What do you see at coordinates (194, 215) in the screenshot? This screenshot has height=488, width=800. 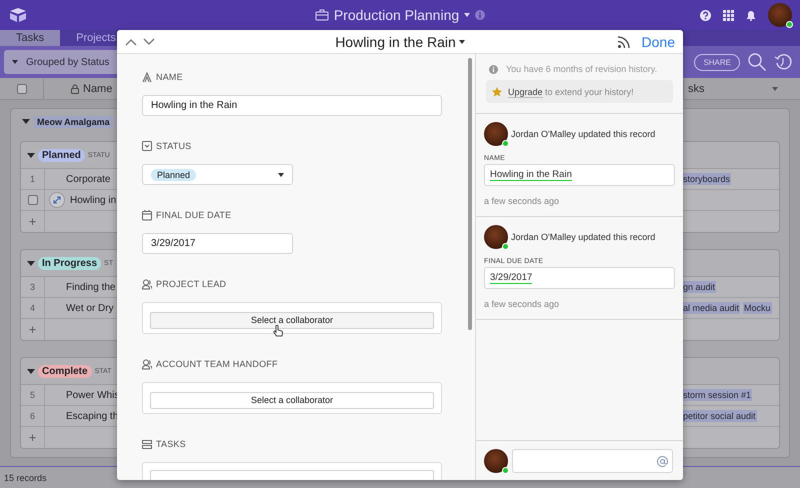 I see `field-label: FINAL DUE DATE` at bounding box center [194, 215].